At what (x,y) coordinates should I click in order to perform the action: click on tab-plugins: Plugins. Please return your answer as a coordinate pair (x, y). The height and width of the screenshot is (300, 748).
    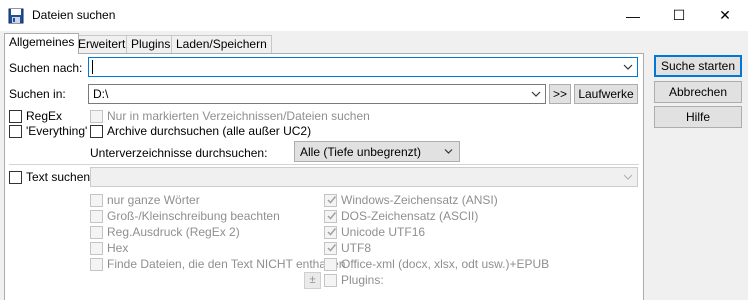
    Looking at the image, I should click on (151, 44).